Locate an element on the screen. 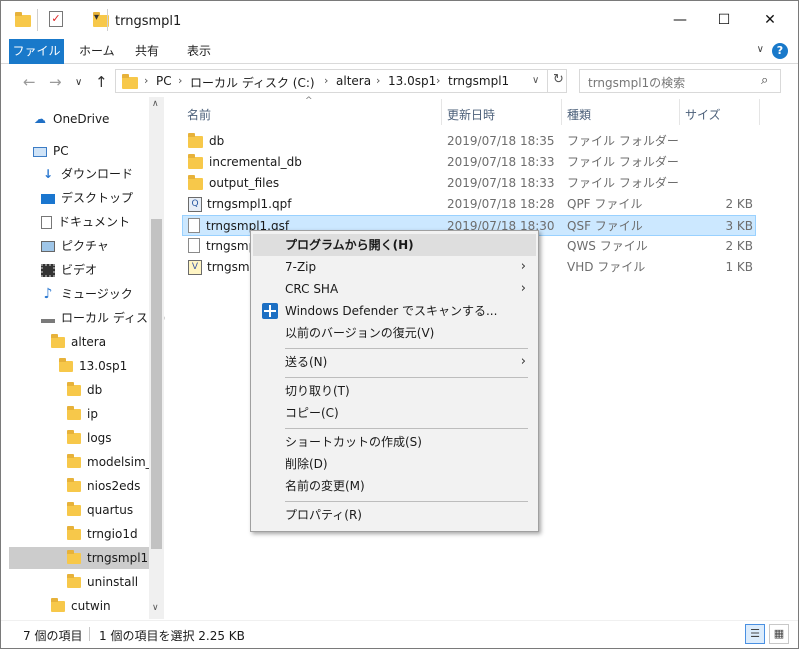 The width and height of the screenshot is (799, 649). nav-item-uninstall: uninstall is located at coordinates (102, 582).